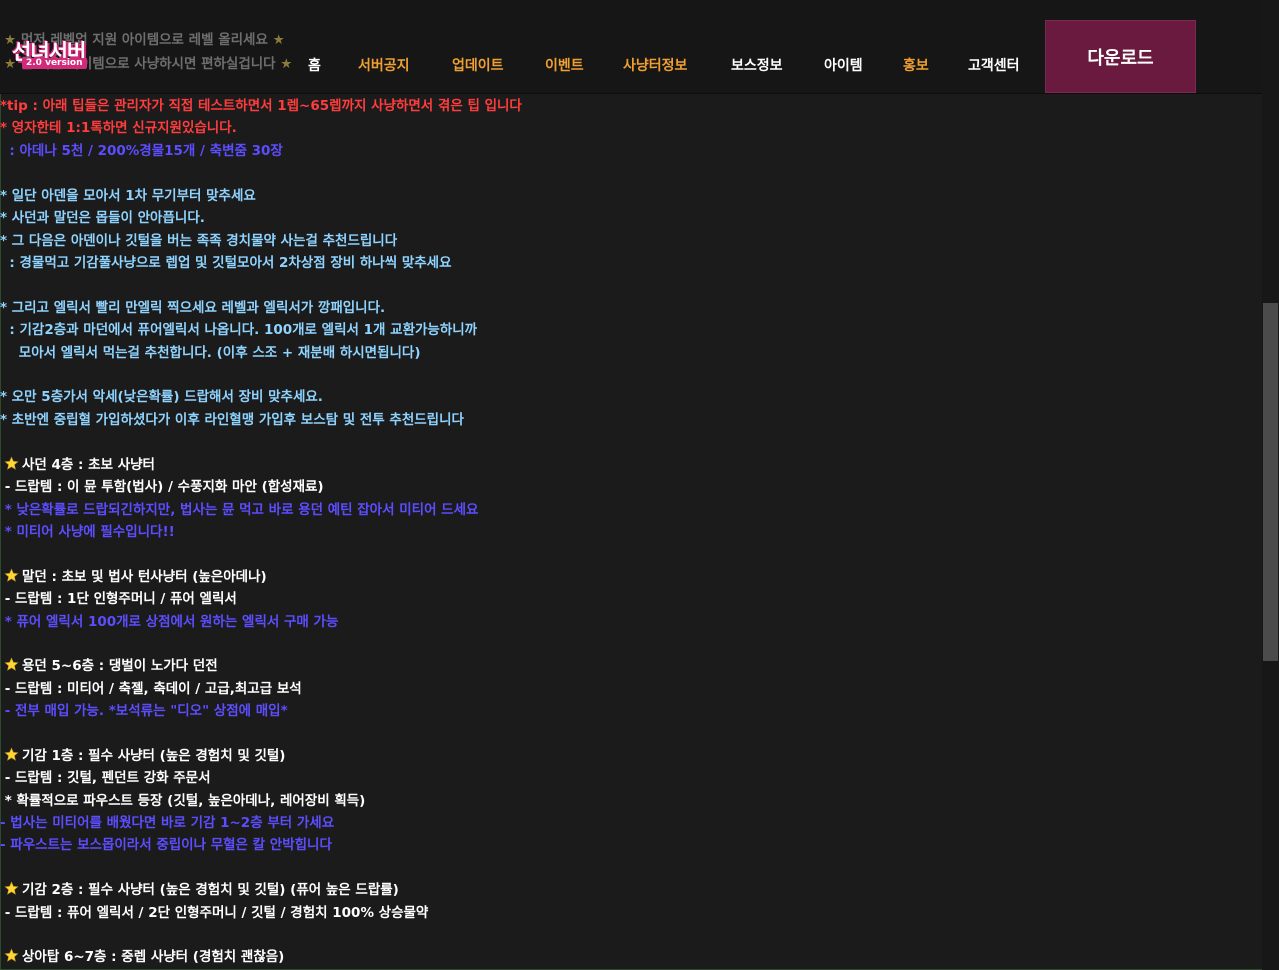 The height and width of the screenshot is (970, 1279). I want to click on tip-text: 모아서 엘릭서 먹는걸 추천합니다. (이후 스조 + 재분배 하시면됩니다), so click(210, 353).